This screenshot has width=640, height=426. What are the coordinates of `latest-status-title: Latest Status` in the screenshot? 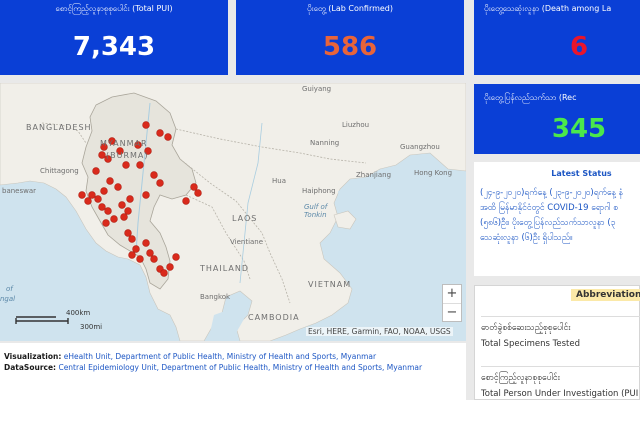 It's located at (581, 173).